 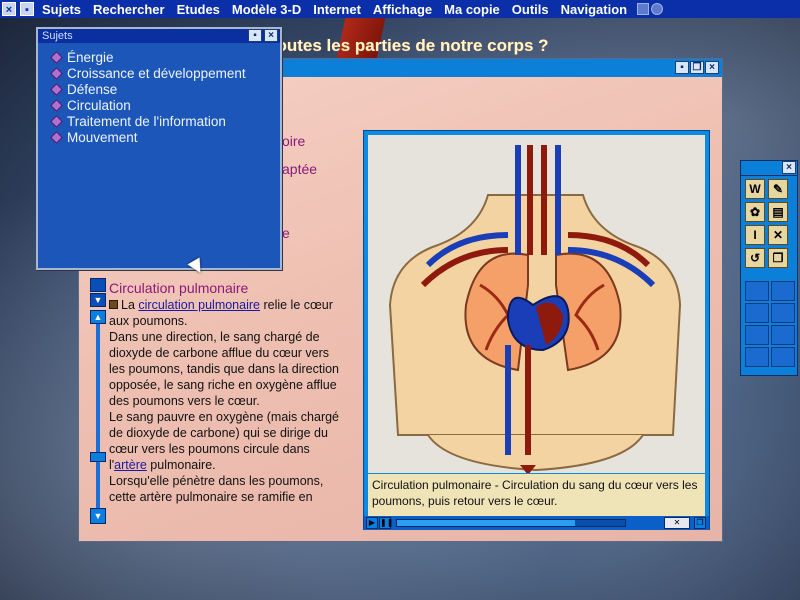 What do you see at coordinates (98, 285) in the screenshot?
I see `copy-text-icon` at bounding box center [98, 285].